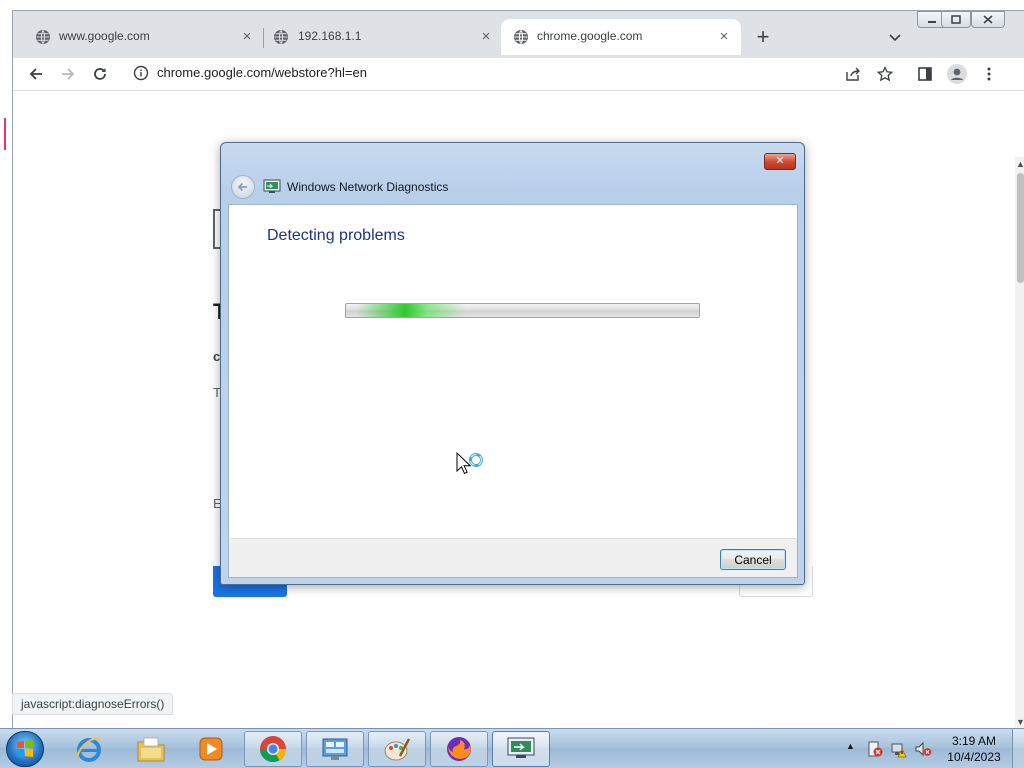 The image size is (1024, 768). I want to click on address-bar: chrome.google.com/webstore?hl=en, so click(501, 73).